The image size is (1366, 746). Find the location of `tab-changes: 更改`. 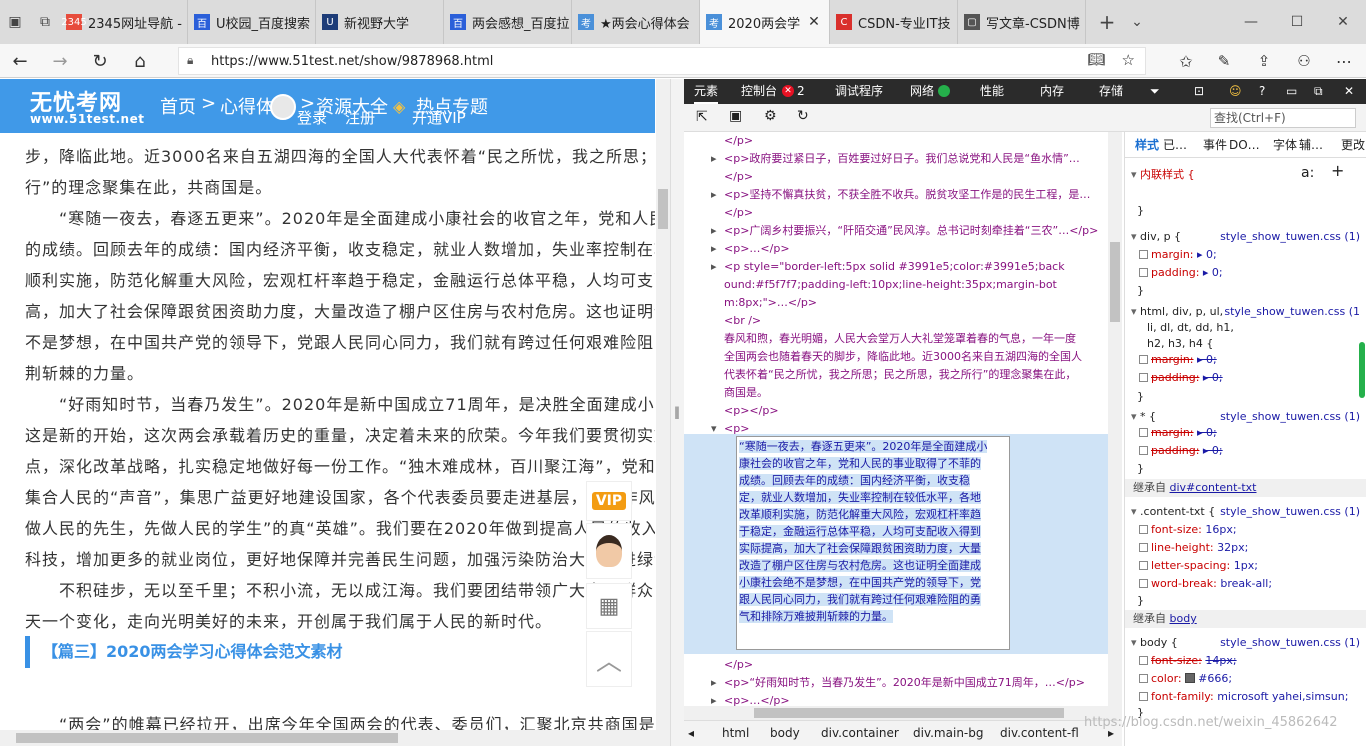

tab-changes: 更改 is located at coordinates (1353, 145).